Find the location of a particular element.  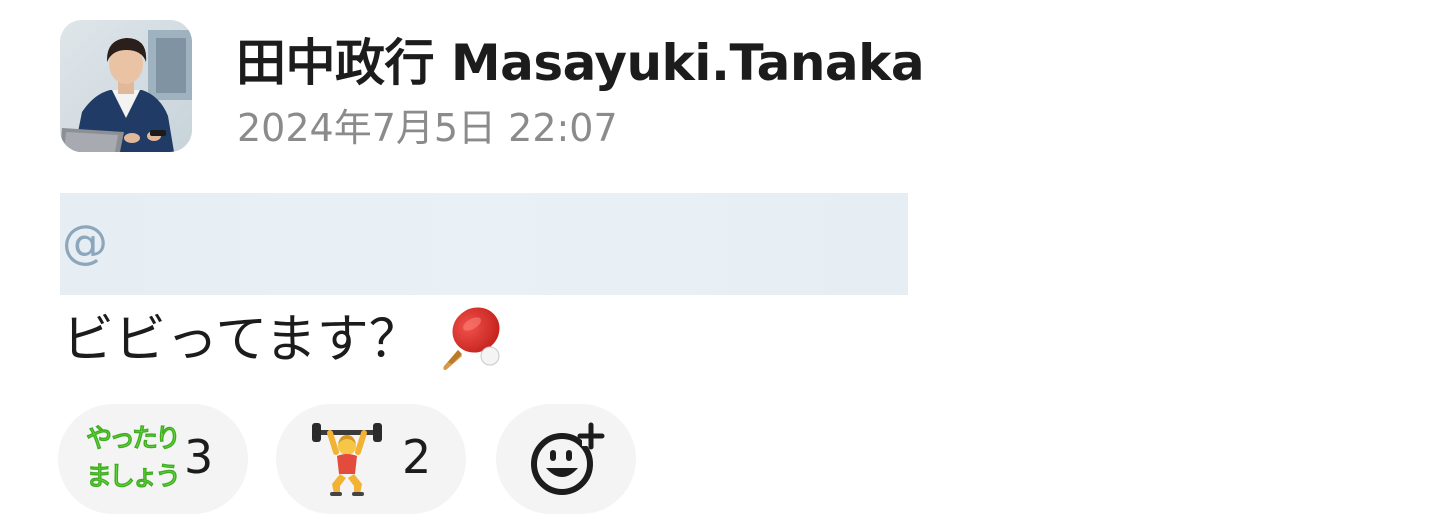

custom-emoji-text-line-2: ましょう is located at coordinates (134, 477).